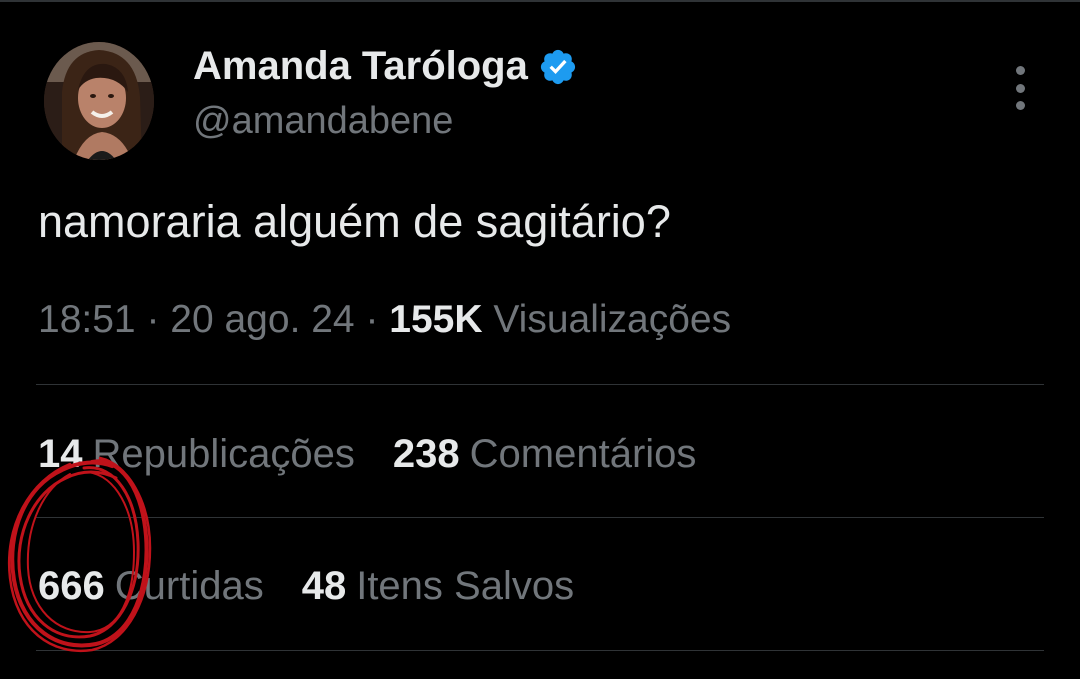  What do you see at coordinates (262, 319) in the screenshot?
I see `tweet-date: 20 ago. 24` at bounding box center [262, 319].